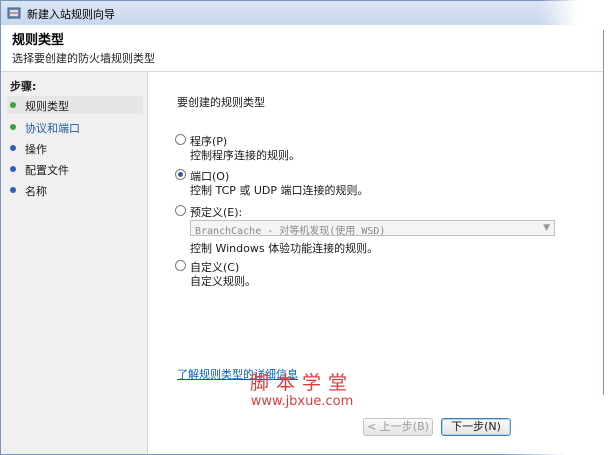 The image size is (610, 455). Describe the element at coordinates (180, 265) in the screenshot. I see `custom-radio` at that location.